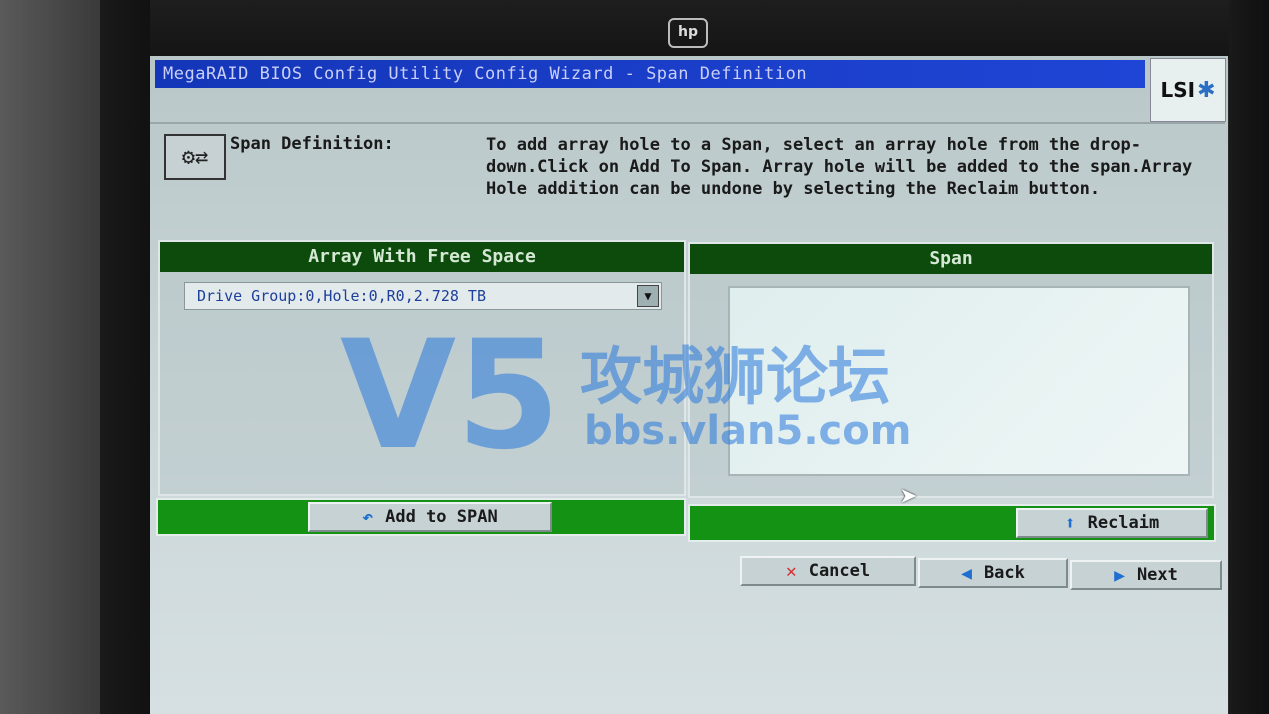 This screenshot has width=1269, height=714. Describe the element at coordinates (312, 144) in the screenshot. I see `span-definition-label: Span Definition:` at that location.